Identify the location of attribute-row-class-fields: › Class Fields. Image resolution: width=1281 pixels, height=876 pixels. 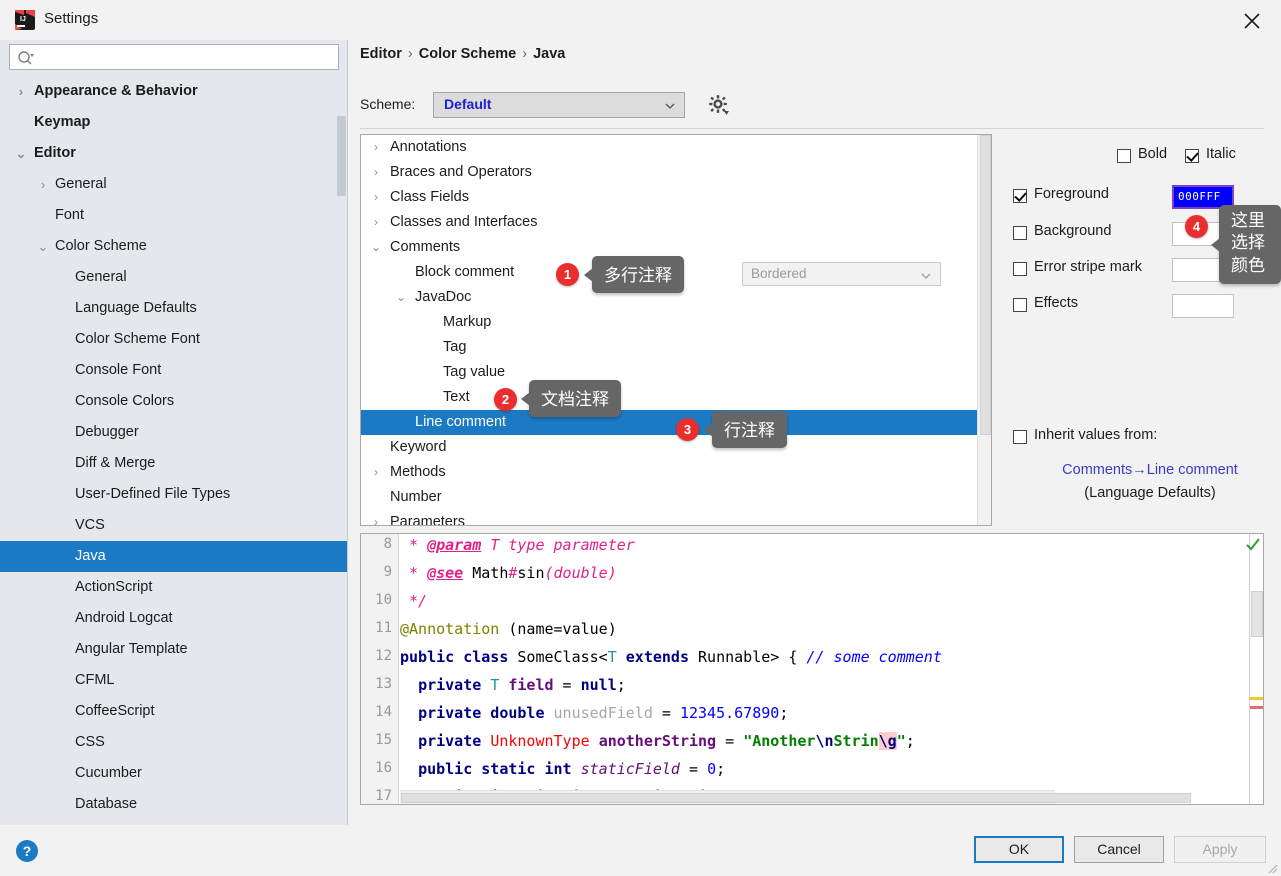
(676, 197).